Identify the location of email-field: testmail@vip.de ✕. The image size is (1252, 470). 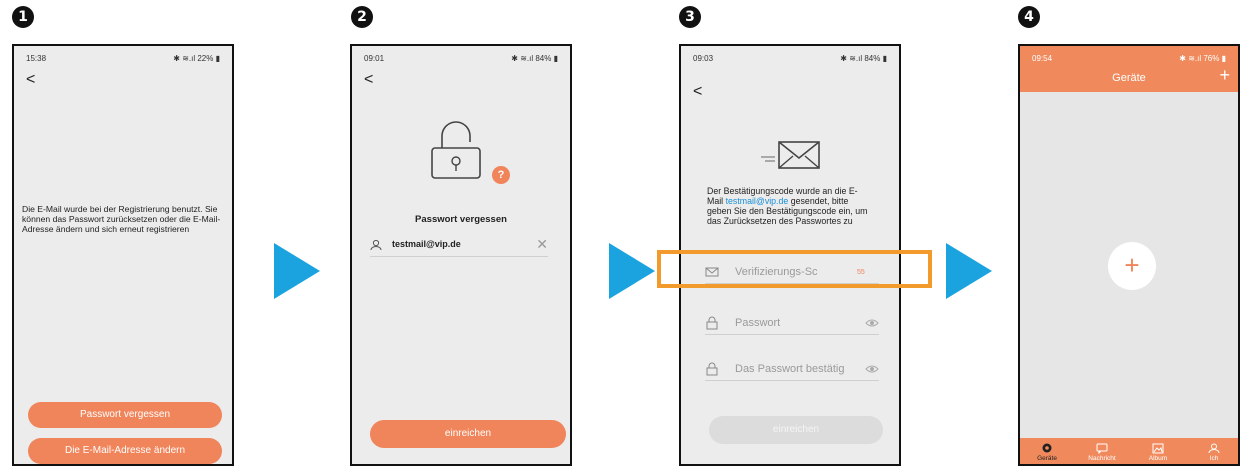
(459, 246).